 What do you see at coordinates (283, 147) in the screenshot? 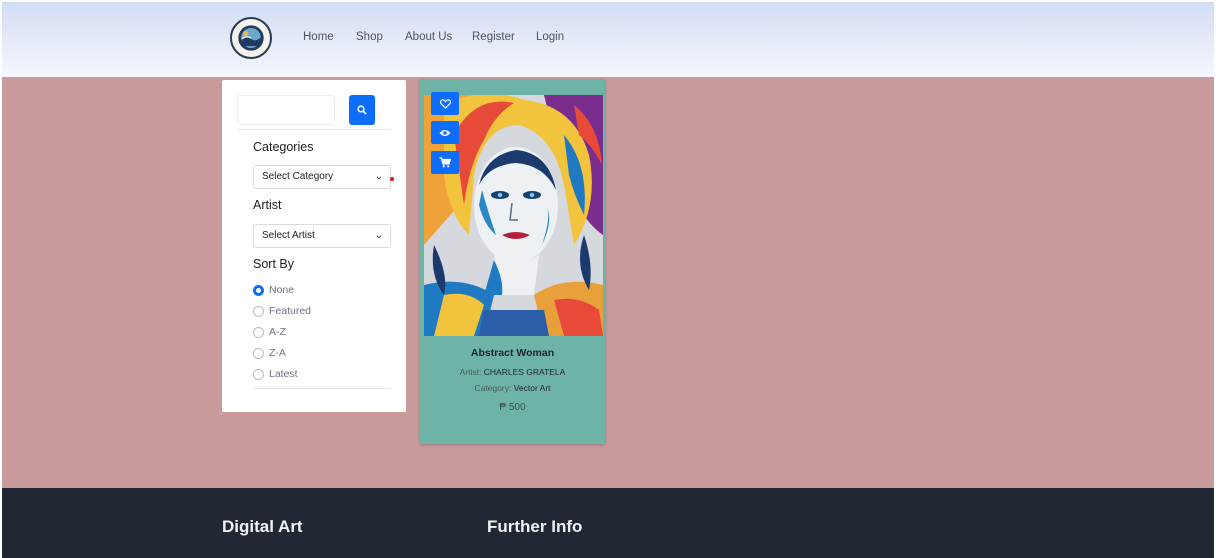
I see `categories-heading: Categories` at bounding box center [283, 147].